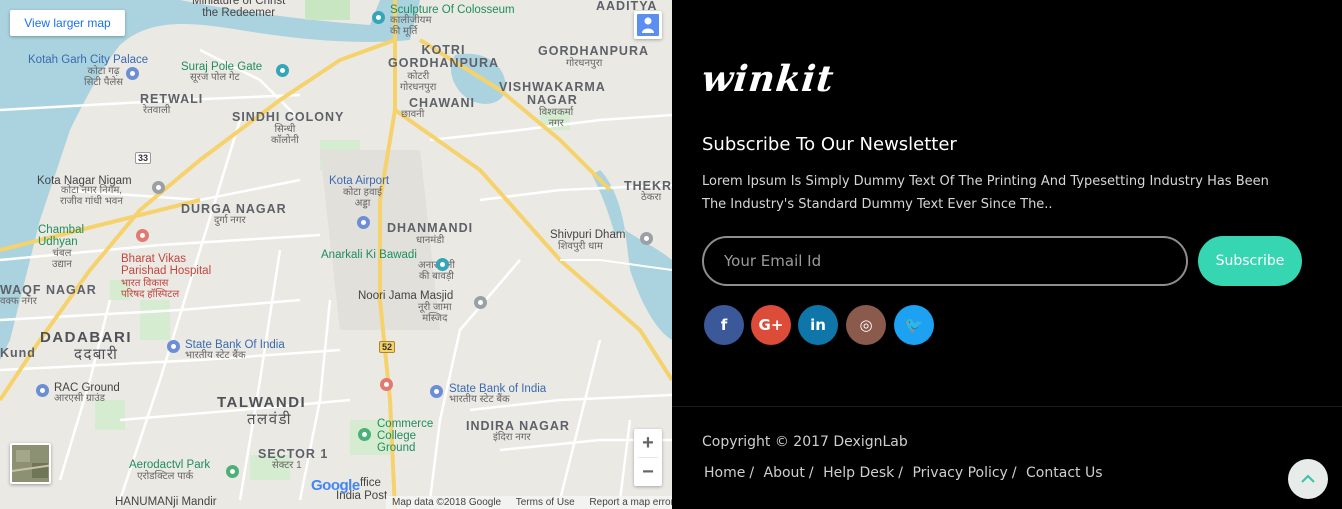  What do you see at coordinates (103, 77) in the screenshot?
I see `map-label-garh-hi: कोटा गढ़ सिटी पैलेस` at bounding box center [103, 77].